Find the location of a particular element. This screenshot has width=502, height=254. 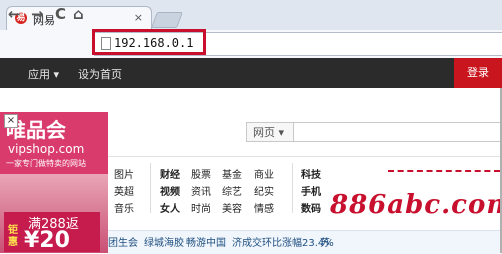

nav-link: 综艺 is located at coordinates (232, 190).